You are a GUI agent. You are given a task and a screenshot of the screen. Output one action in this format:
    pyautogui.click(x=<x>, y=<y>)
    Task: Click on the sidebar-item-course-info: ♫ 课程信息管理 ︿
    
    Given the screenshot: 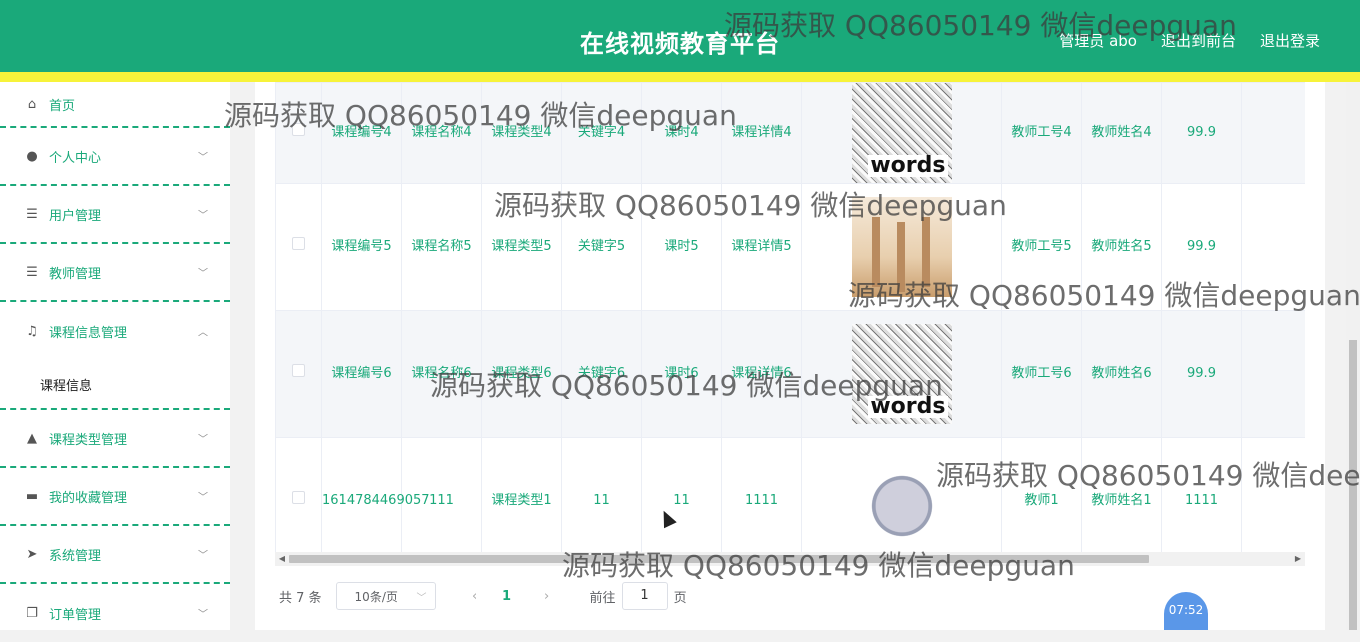 What is the action you would take?
    pyautogui.click(x=115, y=331)
    